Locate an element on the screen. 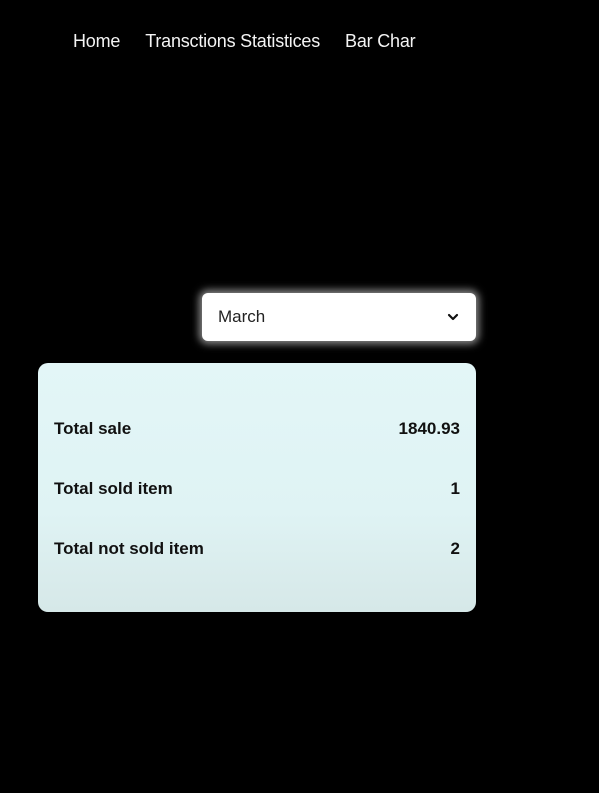 Image resolution: width=599 pixels, height=793 pixels. chevron-down-icon is located at coordinates (453, 317).